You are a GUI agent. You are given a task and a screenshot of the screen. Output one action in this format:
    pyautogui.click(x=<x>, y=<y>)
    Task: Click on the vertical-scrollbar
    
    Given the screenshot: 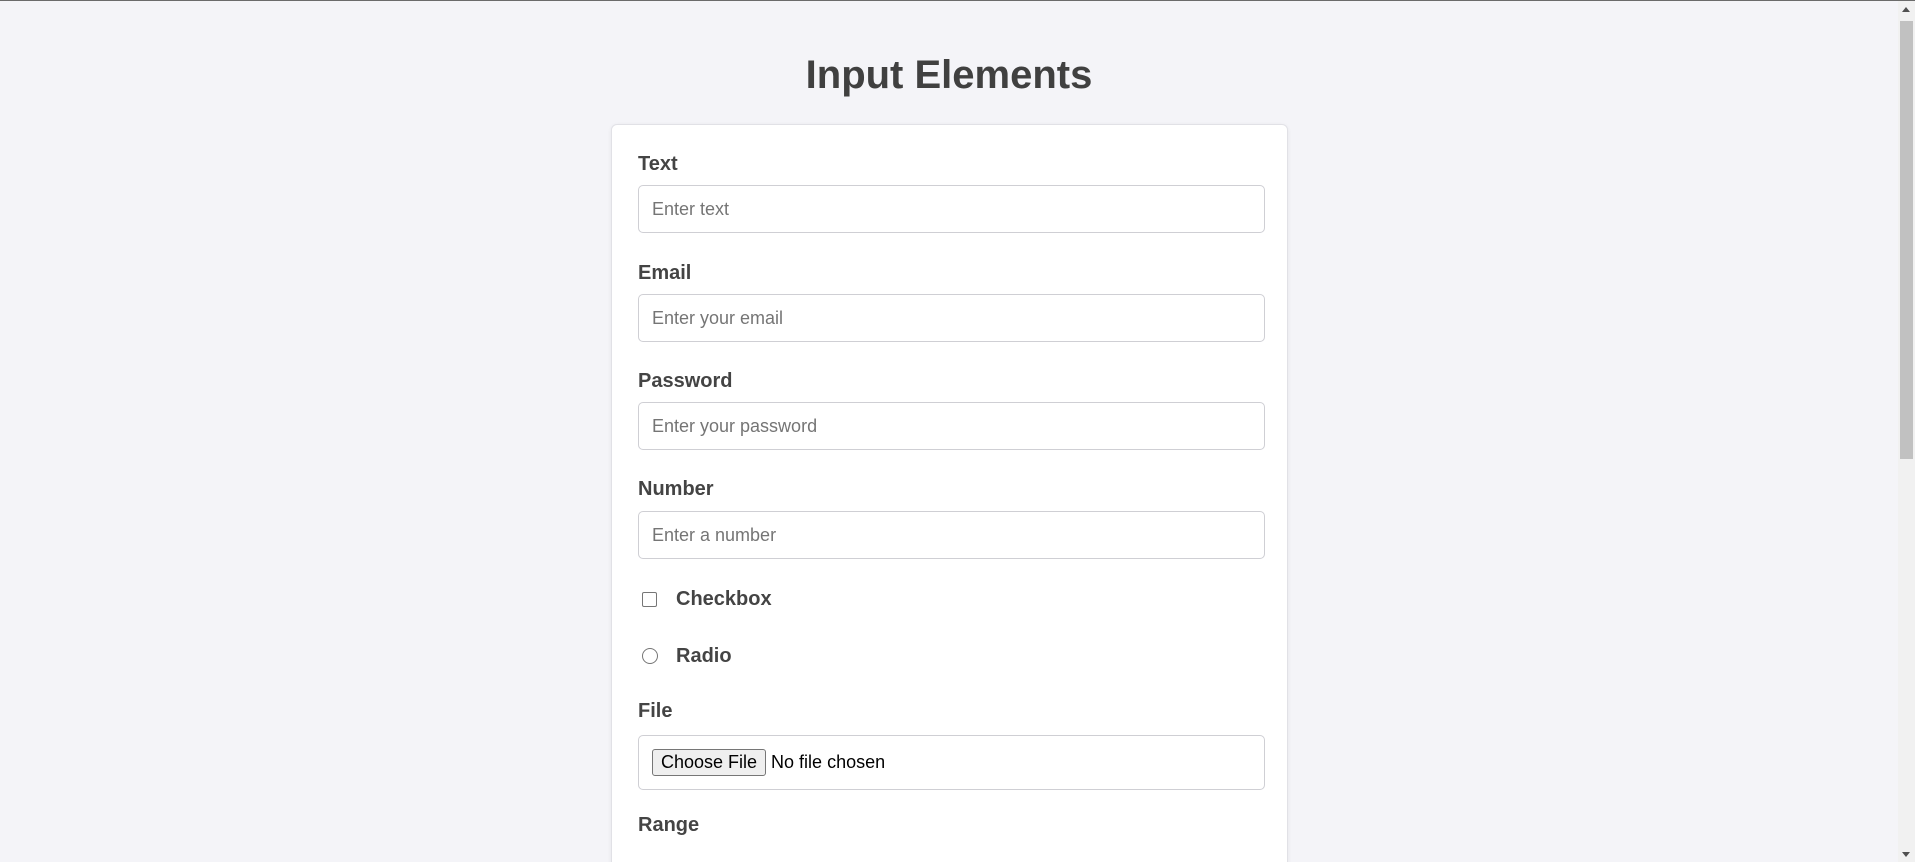 What is the action you would take?
    pyautogui.click(x=1906, y=431)
    